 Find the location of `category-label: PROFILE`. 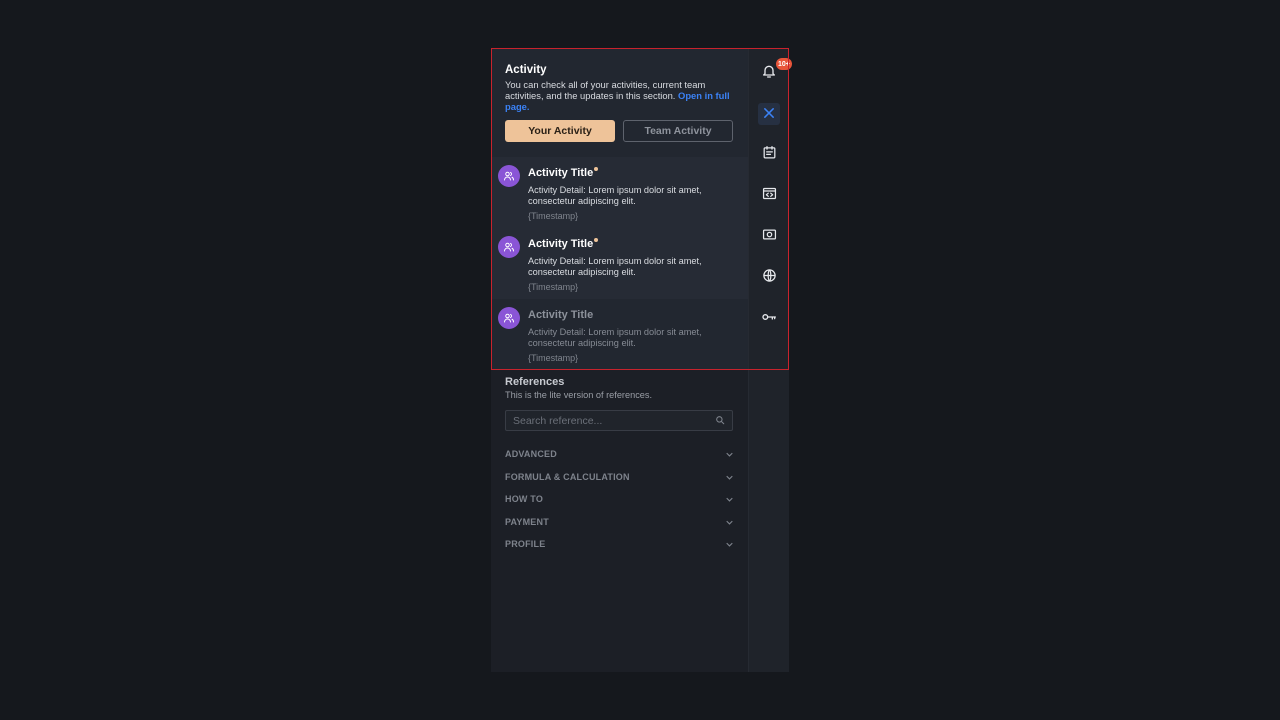

category-label: PROFILE is located at coordinates (525, 544).